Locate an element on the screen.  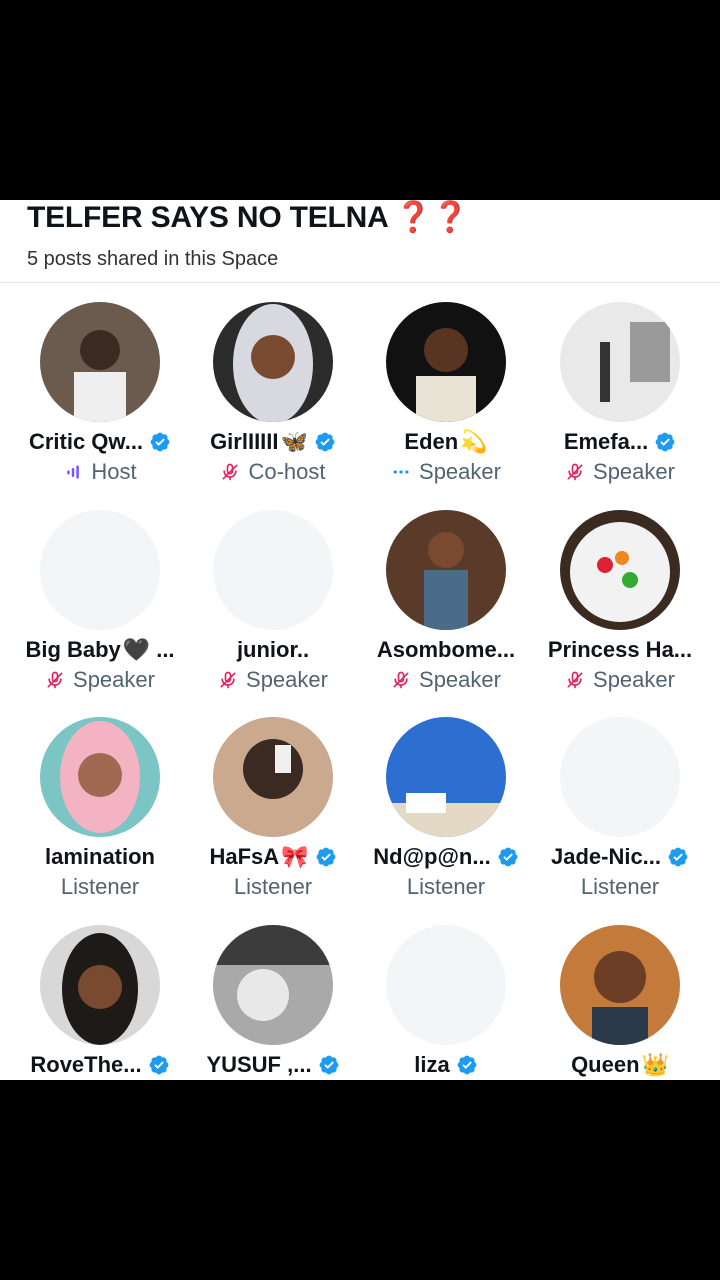
speaking-bars-icon is located at coordinates (73, 472).